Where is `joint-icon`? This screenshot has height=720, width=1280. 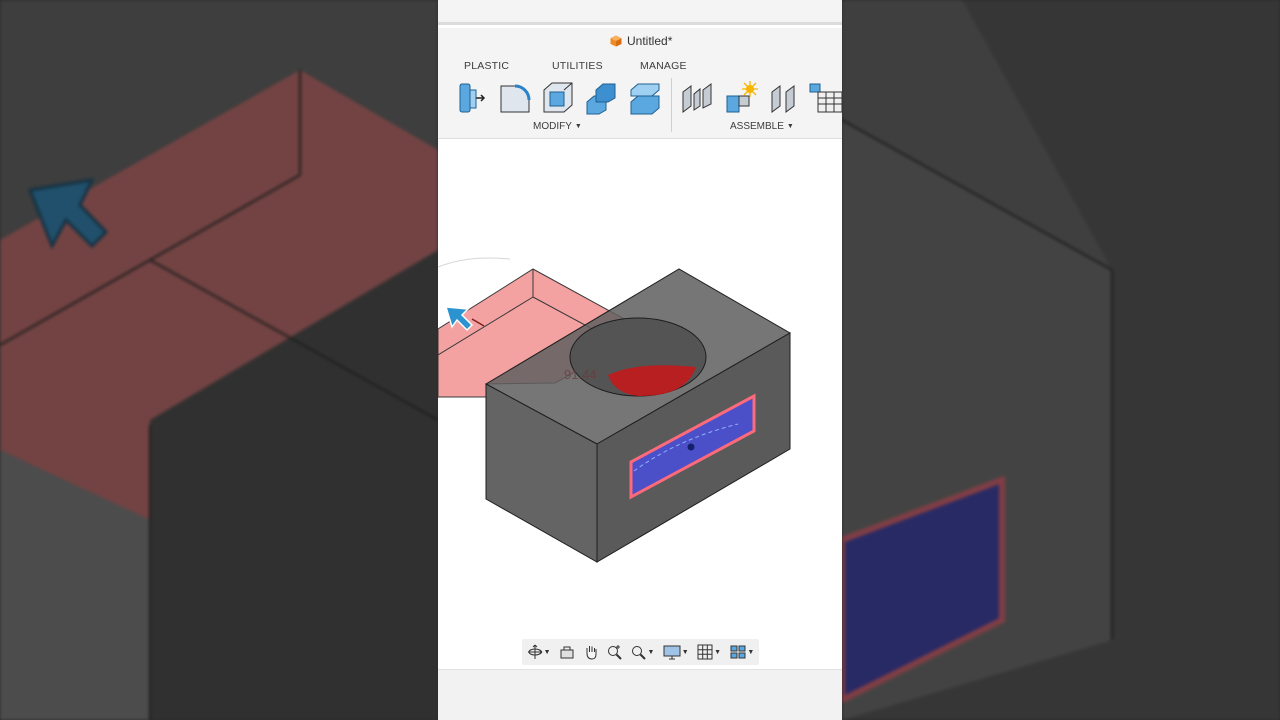
joint-icon is located at coordinates (697, 98).